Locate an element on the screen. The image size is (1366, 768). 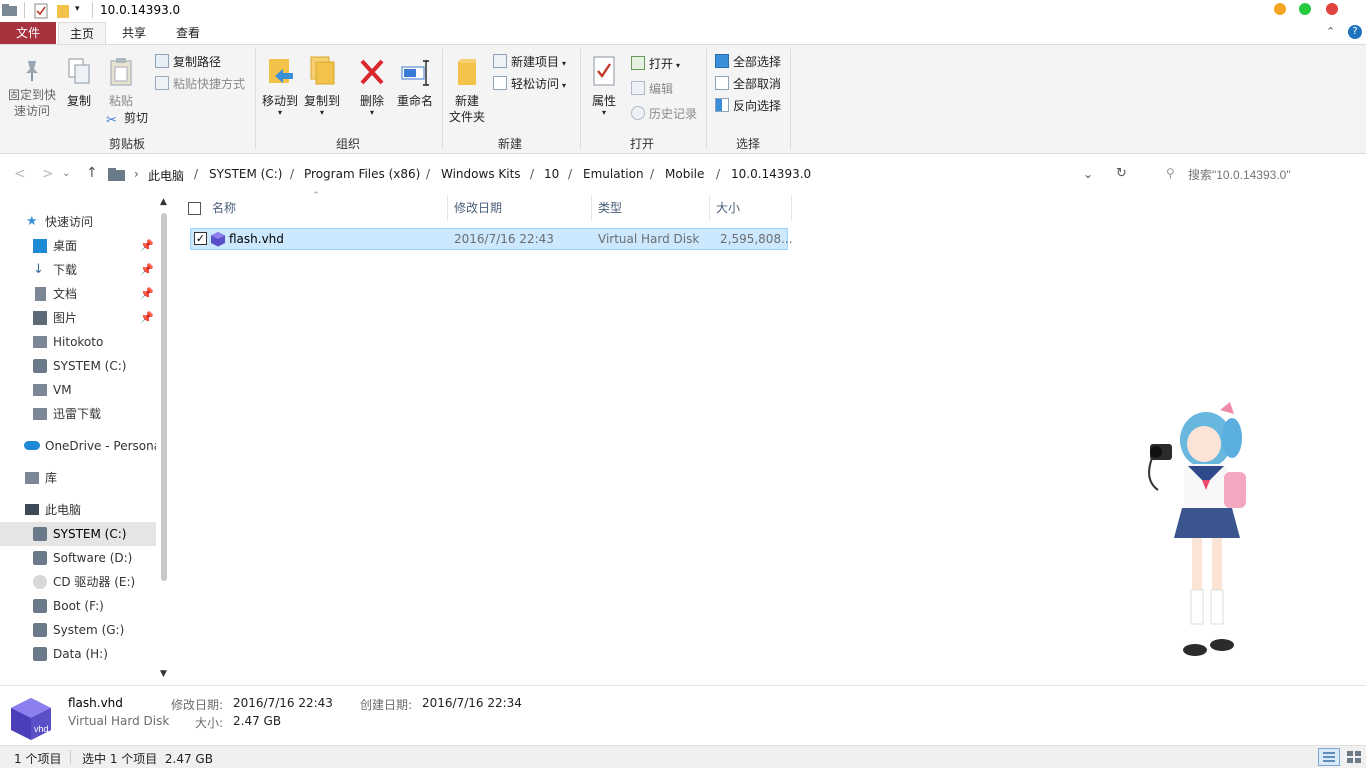
invert-selection-icon is located at coordinates (722, 105).